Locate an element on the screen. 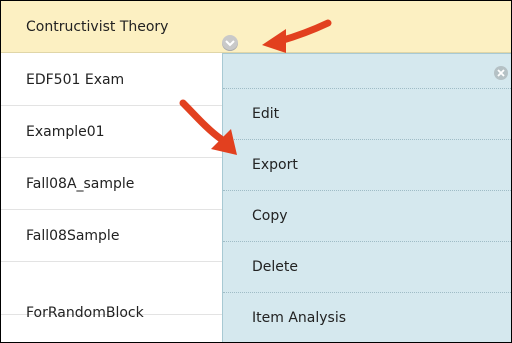  menu-item-export: Export is located at coordinates (367, 164).